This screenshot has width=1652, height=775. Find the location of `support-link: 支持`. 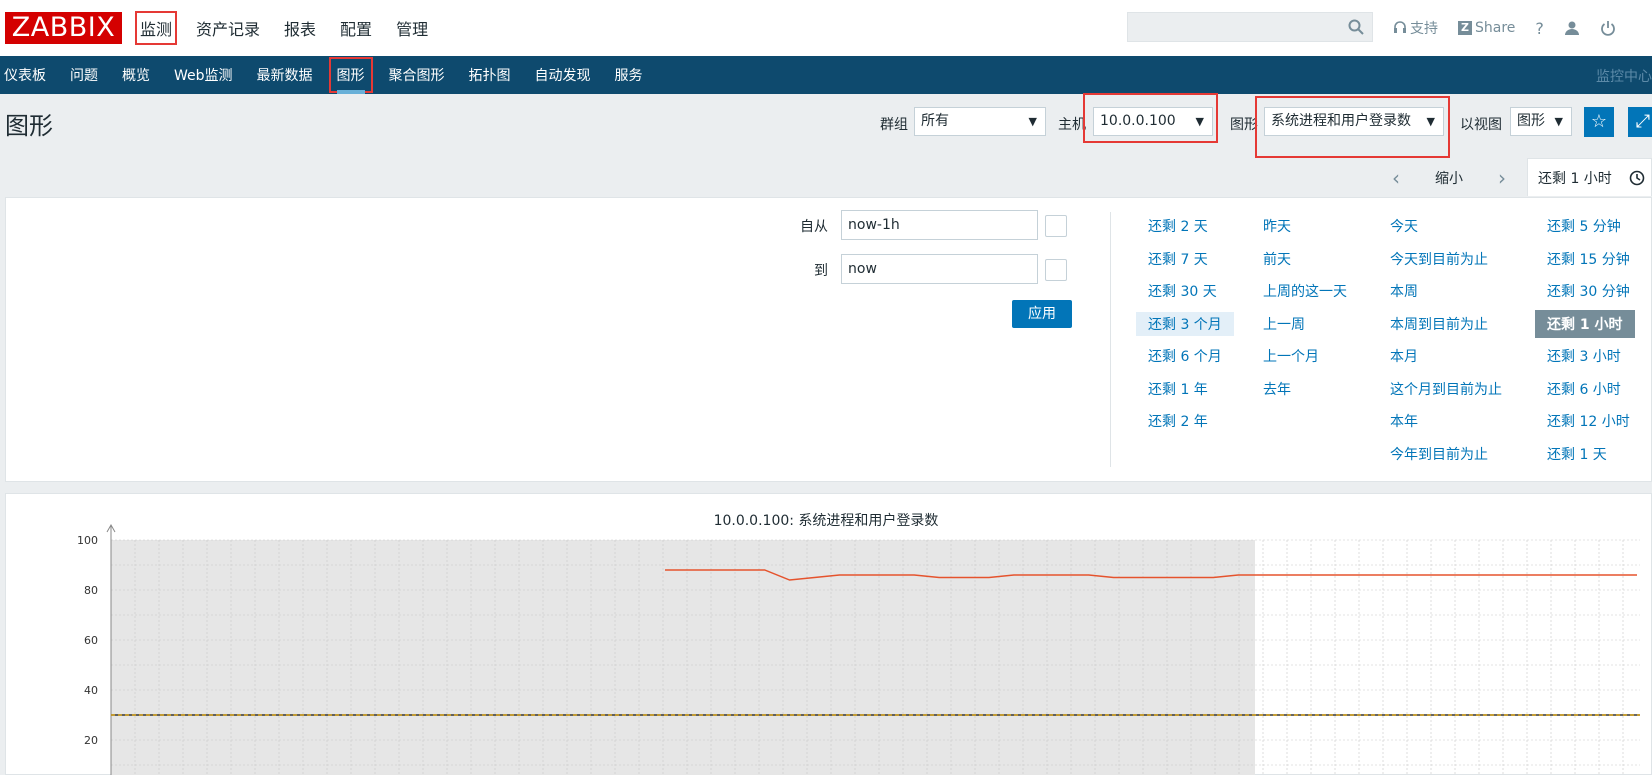

support-link: 支持 is located at coordinates (1415, 28).